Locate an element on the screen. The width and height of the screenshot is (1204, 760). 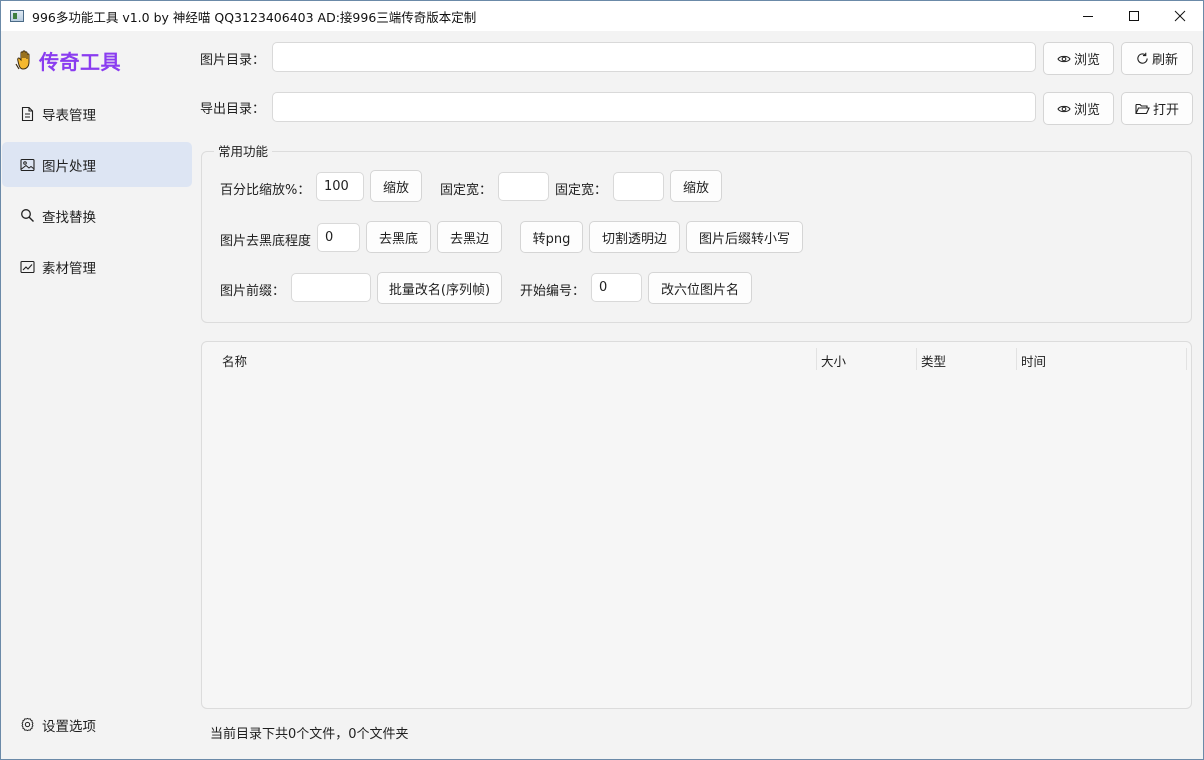
batch-rename-button: 批量改名(序列帧) is located at coordinates (439, 288).